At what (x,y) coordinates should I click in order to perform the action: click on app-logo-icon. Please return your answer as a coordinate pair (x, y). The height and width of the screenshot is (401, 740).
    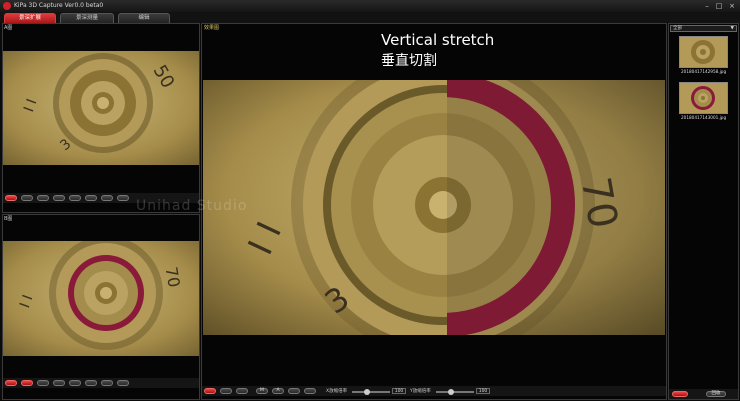
    Looking at the image, I should click on (7, 6).